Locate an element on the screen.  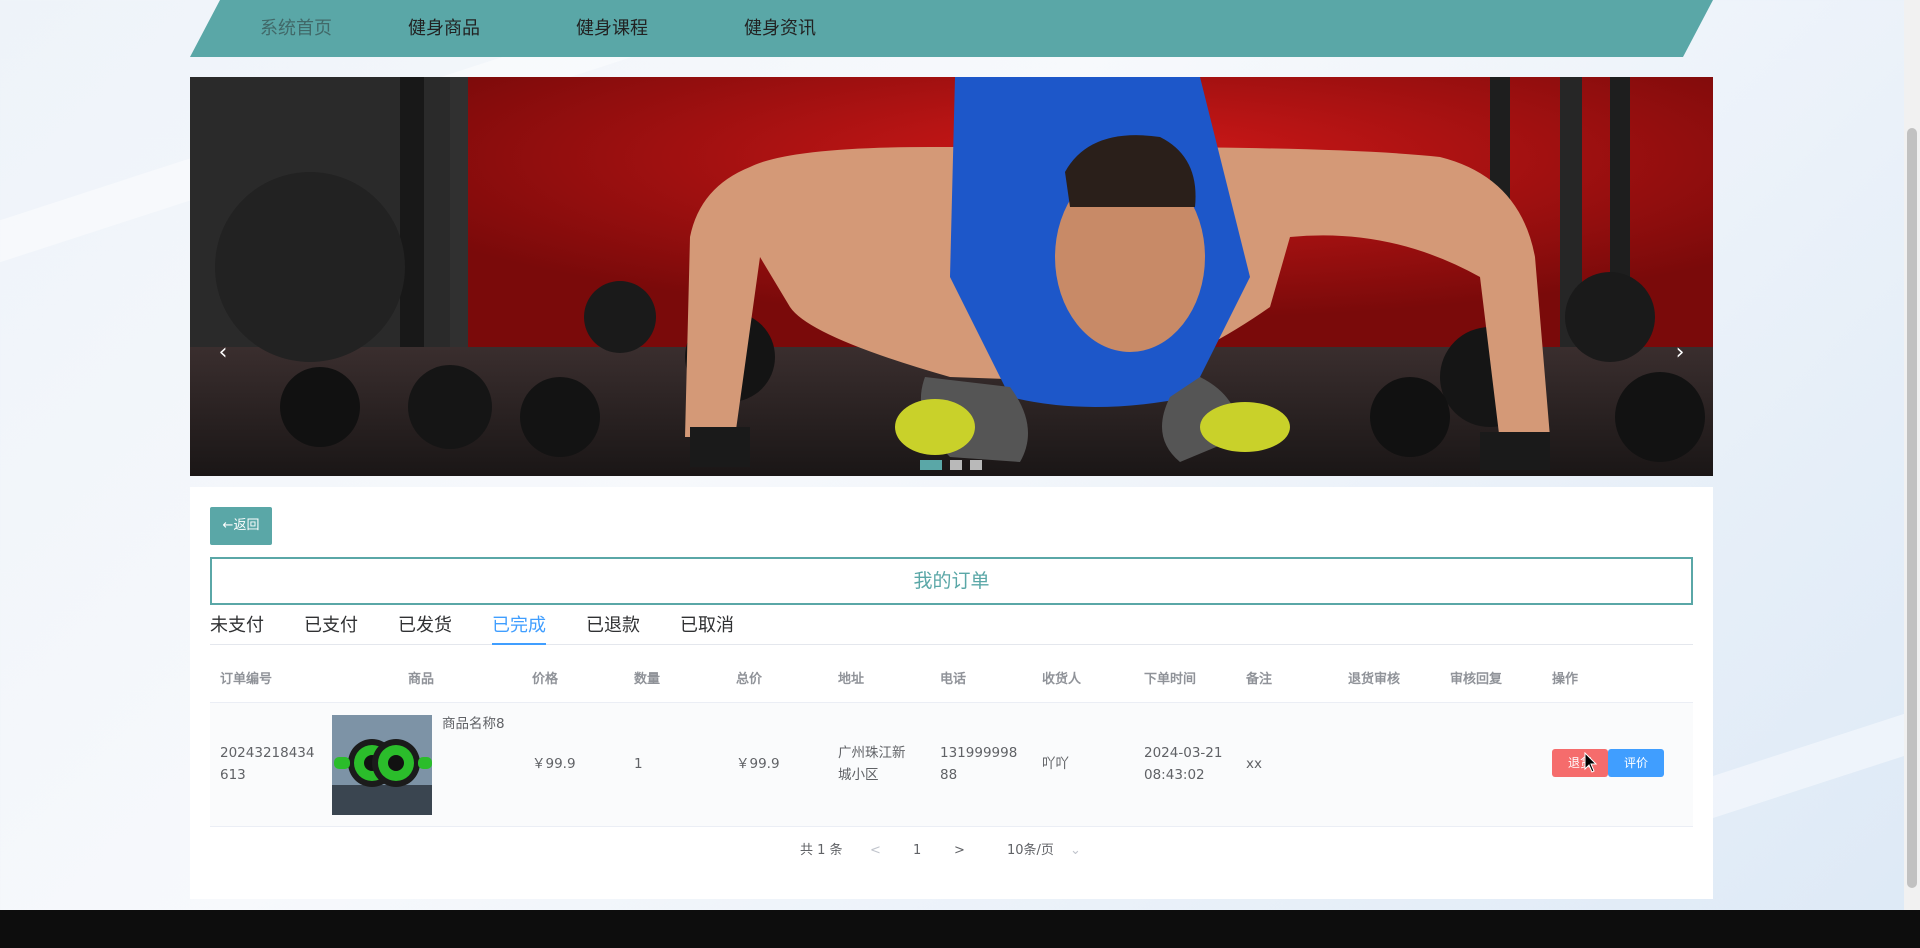
pagination-prev: < is located at coordinates (875, 851).